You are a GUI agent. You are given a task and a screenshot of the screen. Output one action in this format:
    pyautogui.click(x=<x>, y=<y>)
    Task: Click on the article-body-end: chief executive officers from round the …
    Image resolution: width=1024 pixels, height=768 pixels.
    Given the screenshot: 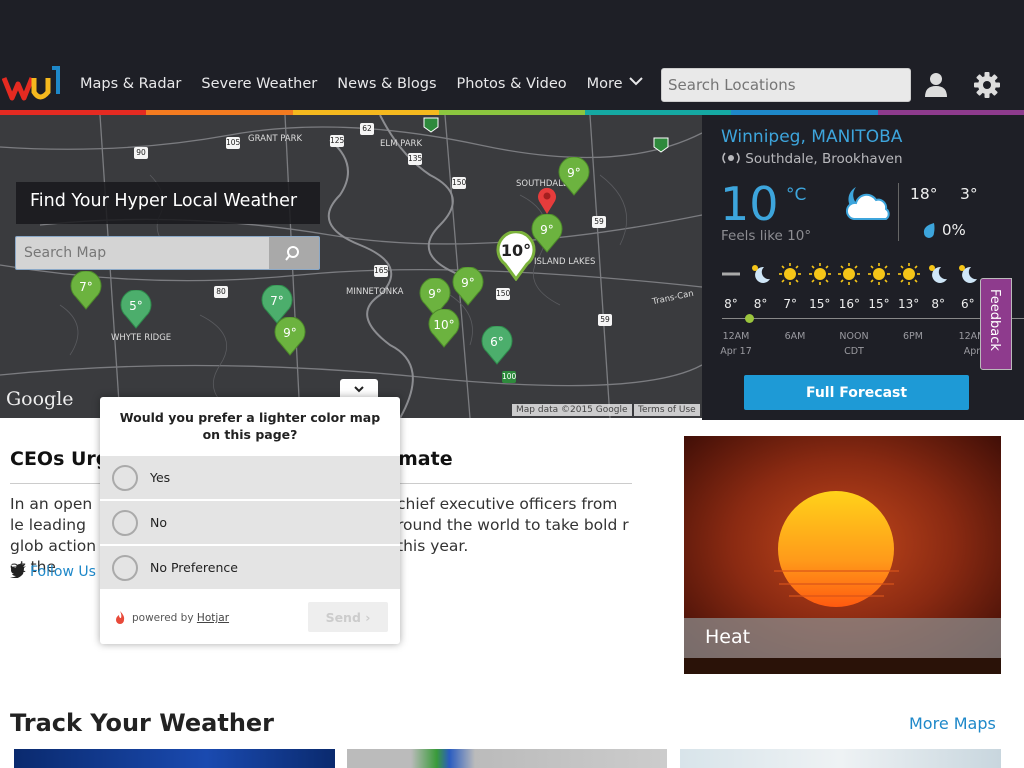 What is the action you would take?
    pyautogui.click(x=513, y=525)
    